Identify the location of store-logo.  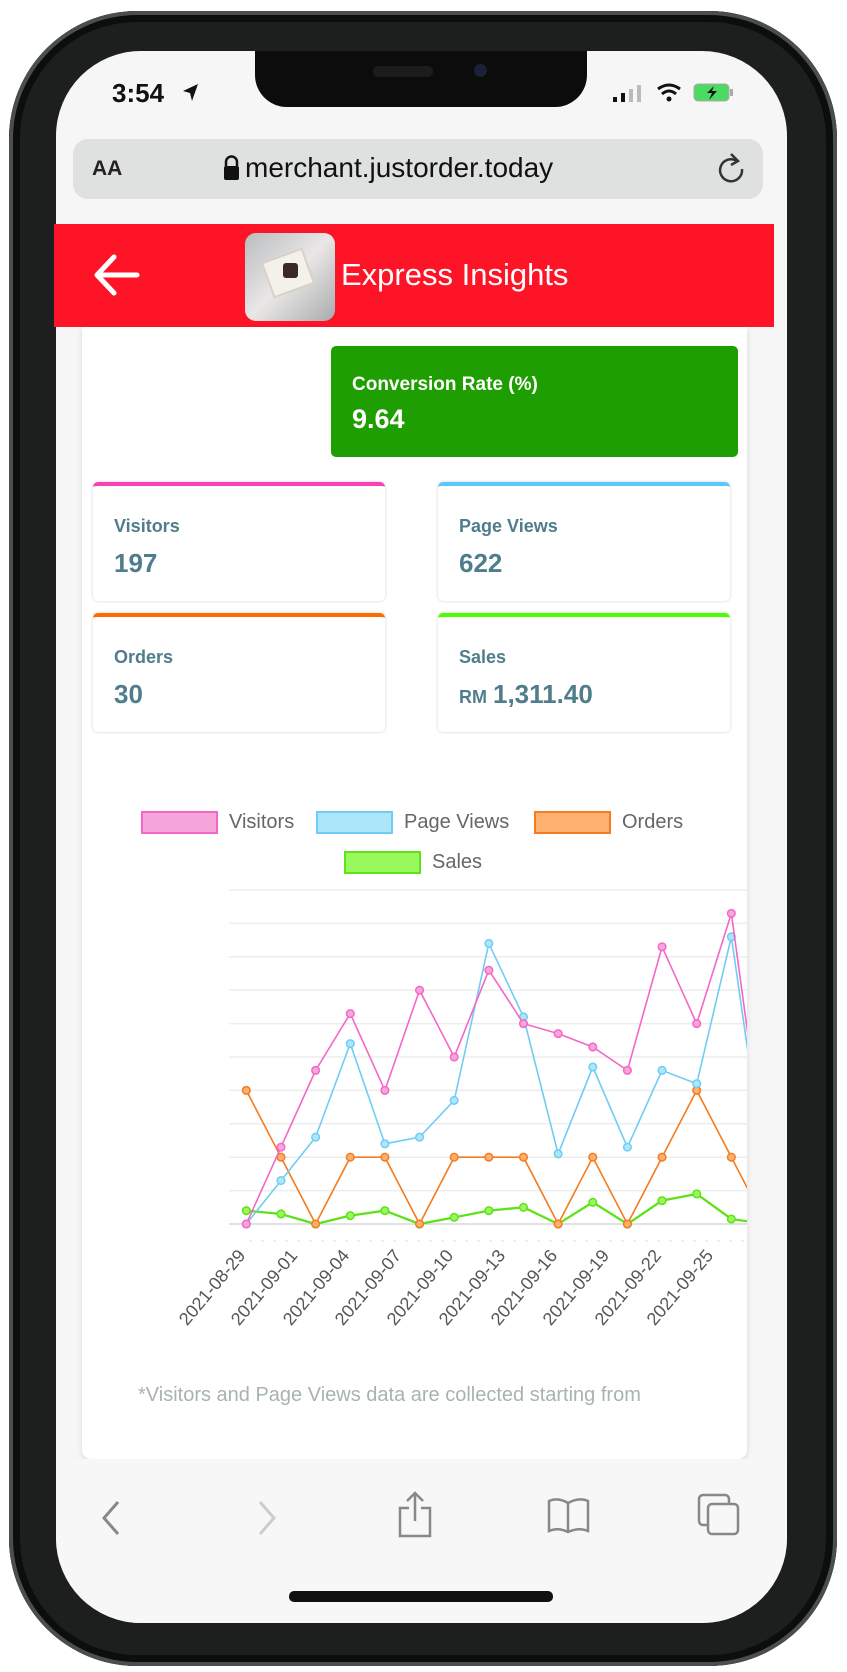
(290, 277).